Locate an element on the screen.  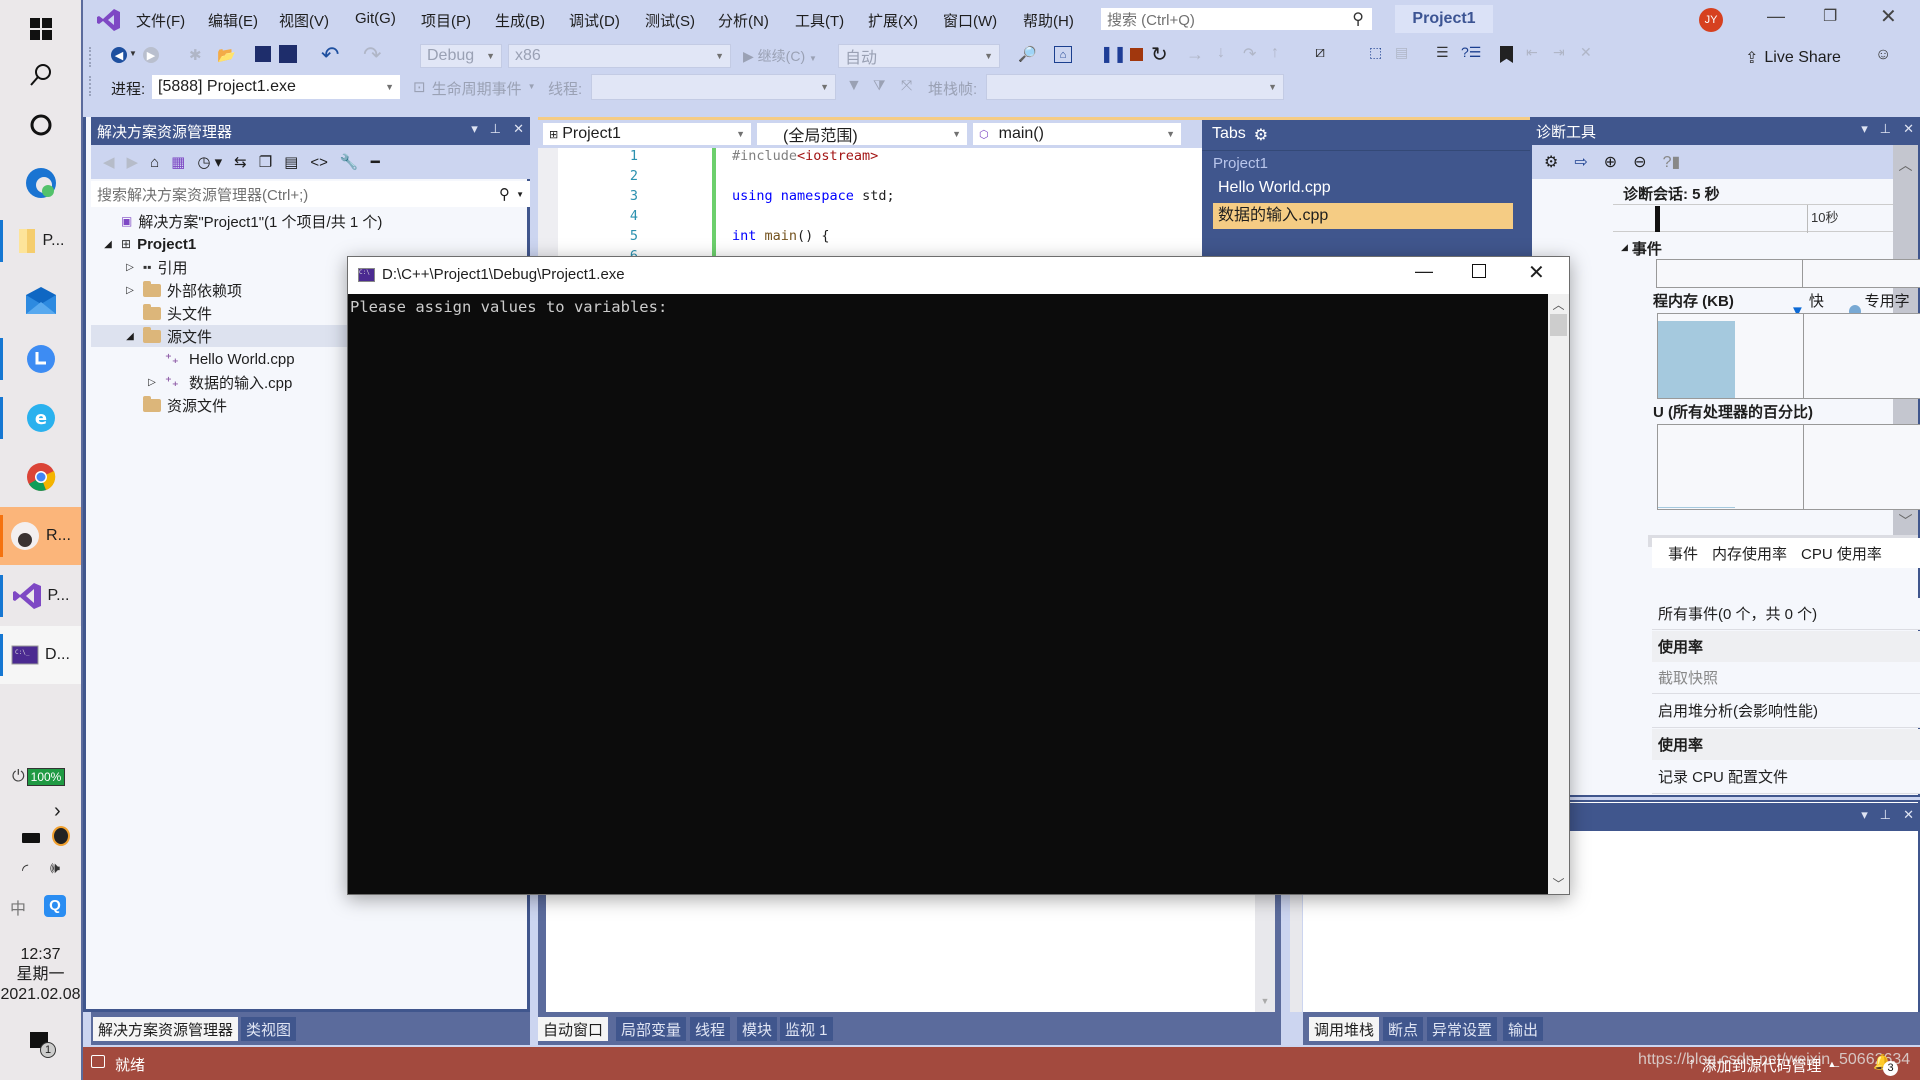
console-close-button: ✕ is located at coordinates (1536, 272).